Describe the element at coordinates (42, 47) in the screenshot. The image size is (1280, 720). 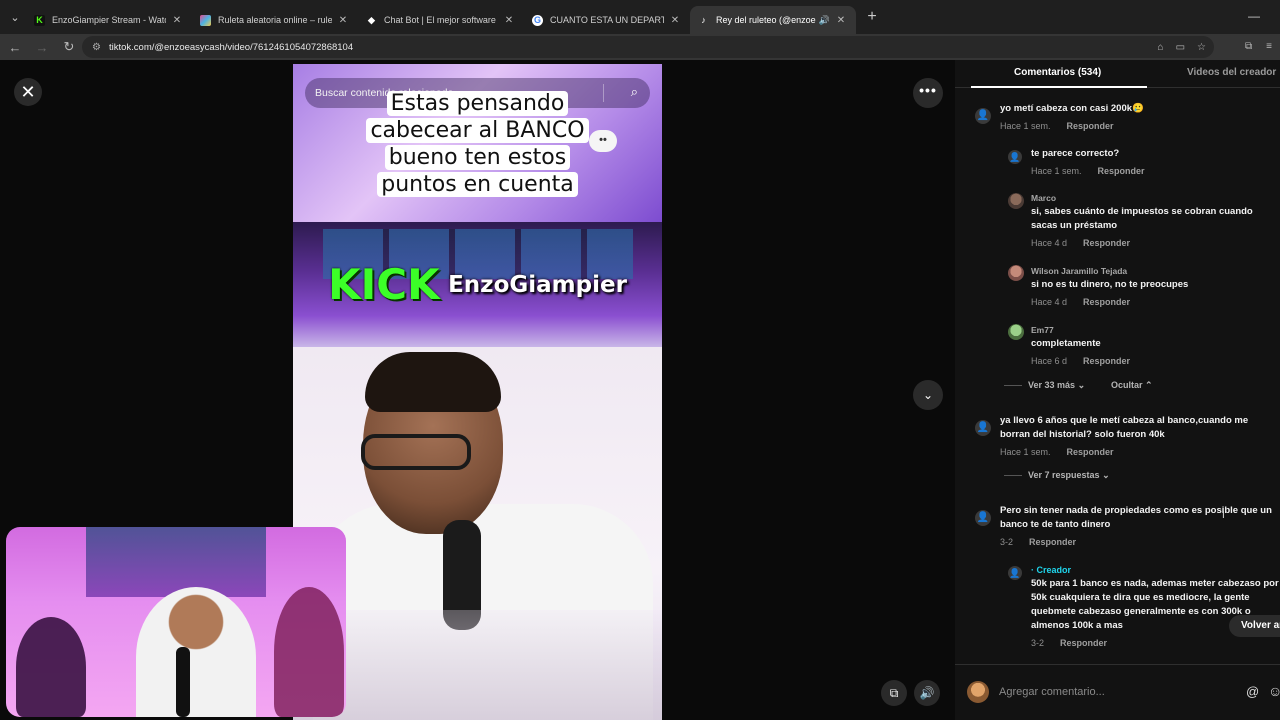
I see `forward-arrow-icon: →` at that location.